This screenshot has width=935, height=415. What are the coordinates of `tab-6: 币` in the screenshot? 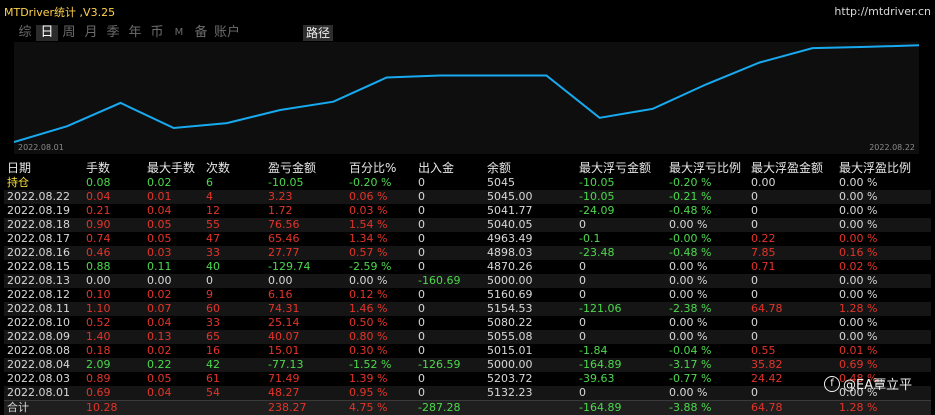 It's located at (157, 33).